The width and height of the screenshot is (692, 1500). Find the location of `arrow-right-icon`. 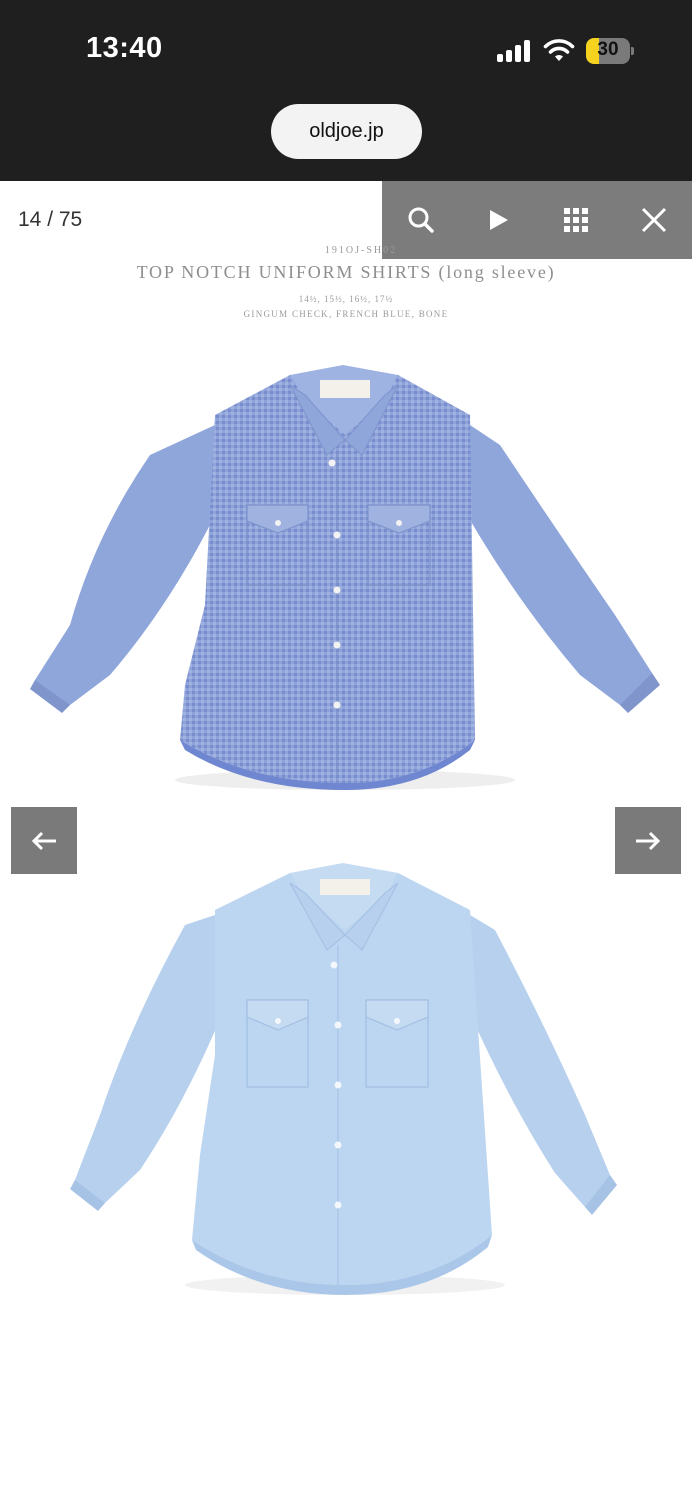

arrow-right-icon is located at coordinates (648, 840).